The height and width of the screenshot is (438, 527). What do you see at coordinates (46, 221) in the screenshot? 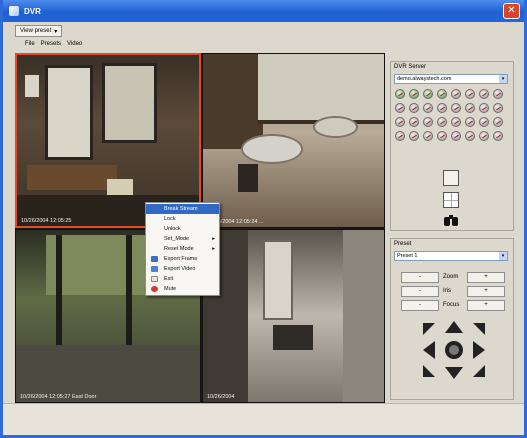
I see `camera-1-timestamp: 10/26/2004 12:05:25` at bounding box center [46, 221].